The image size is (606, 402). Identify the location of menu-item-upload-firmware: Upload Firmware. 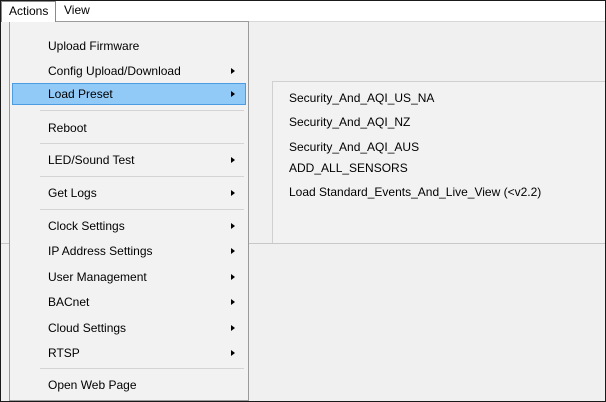
(129, 46).